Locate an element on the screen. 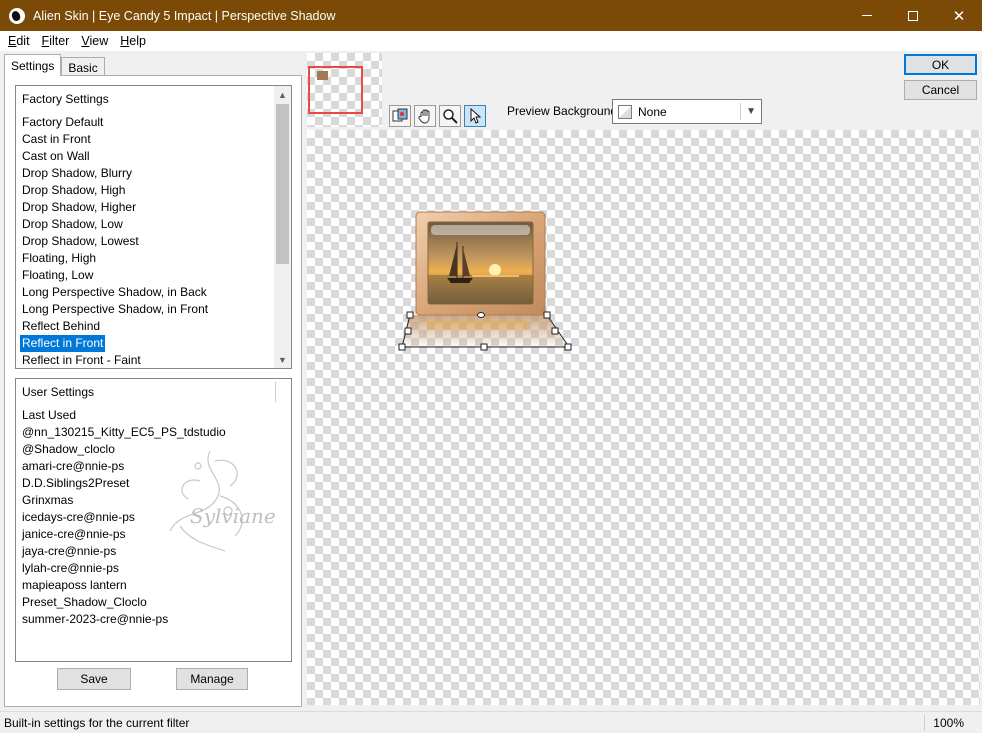 This screenshot has height=733, width=982. user-item-label: Grinxmas is located at coordinates (48, 500).